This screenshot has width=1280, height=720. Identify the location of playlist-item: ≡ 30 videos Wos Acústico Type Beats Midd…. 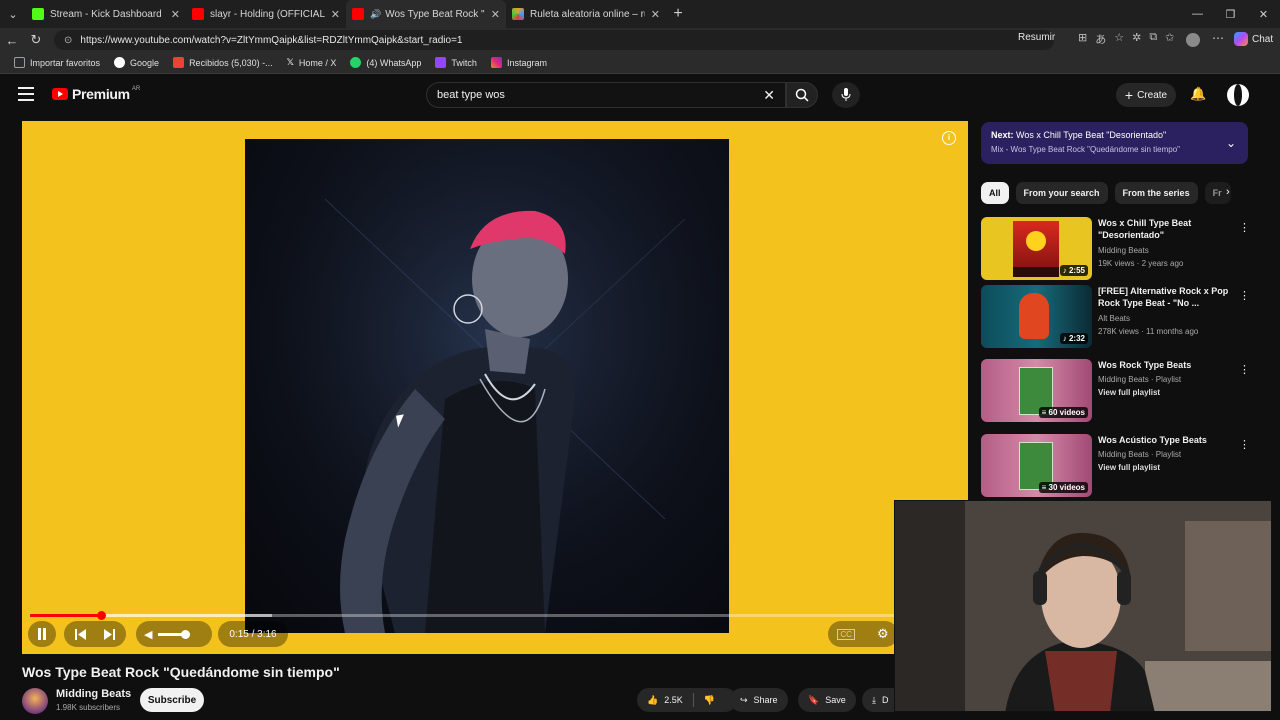
(1121, 467).